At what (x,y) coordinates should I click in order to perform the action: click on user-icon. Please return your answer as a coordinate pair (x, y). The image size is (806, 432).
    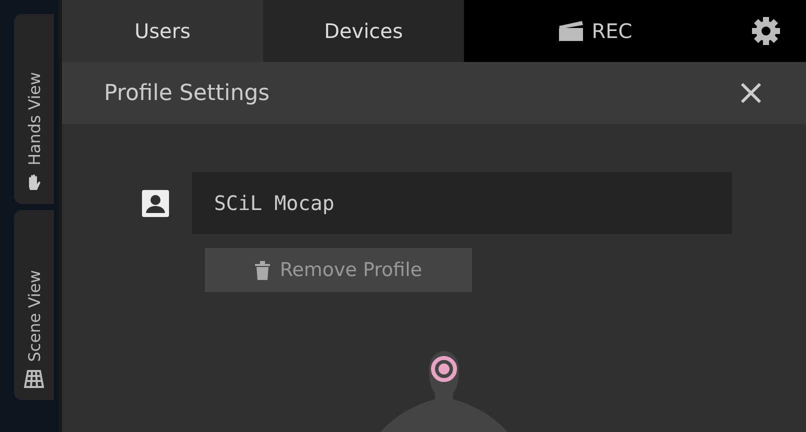
    Looking at the image, I should click on (155, 203).